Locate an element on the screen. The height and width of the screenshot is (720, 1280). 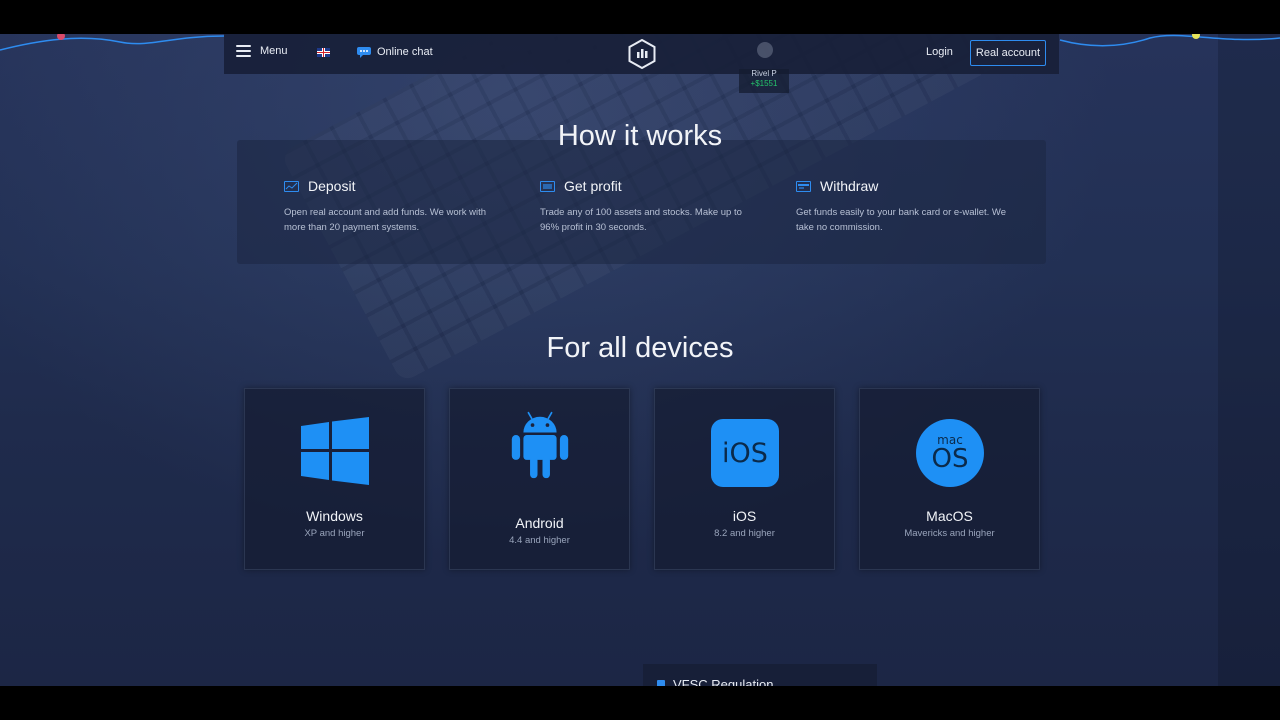
device-name: MacOS is located at coordinates (949, 516).